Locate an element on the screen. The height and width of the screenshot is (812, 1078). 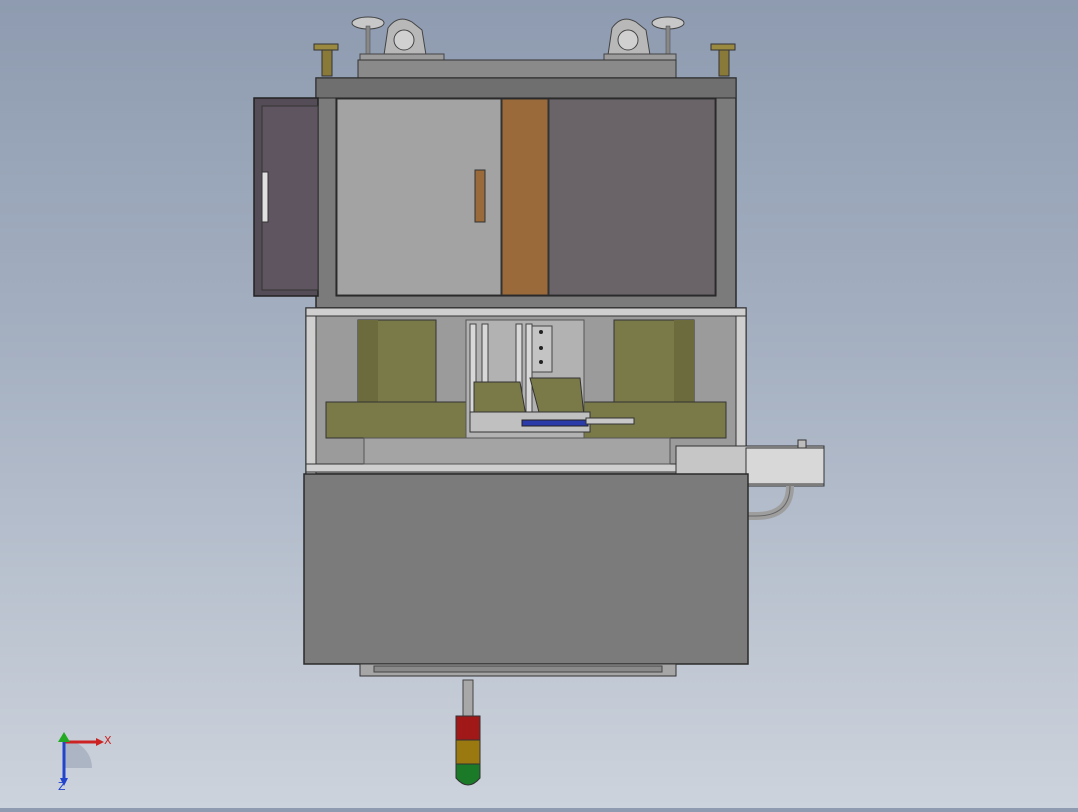
signal-beacon is located at coordinates (468, 732).